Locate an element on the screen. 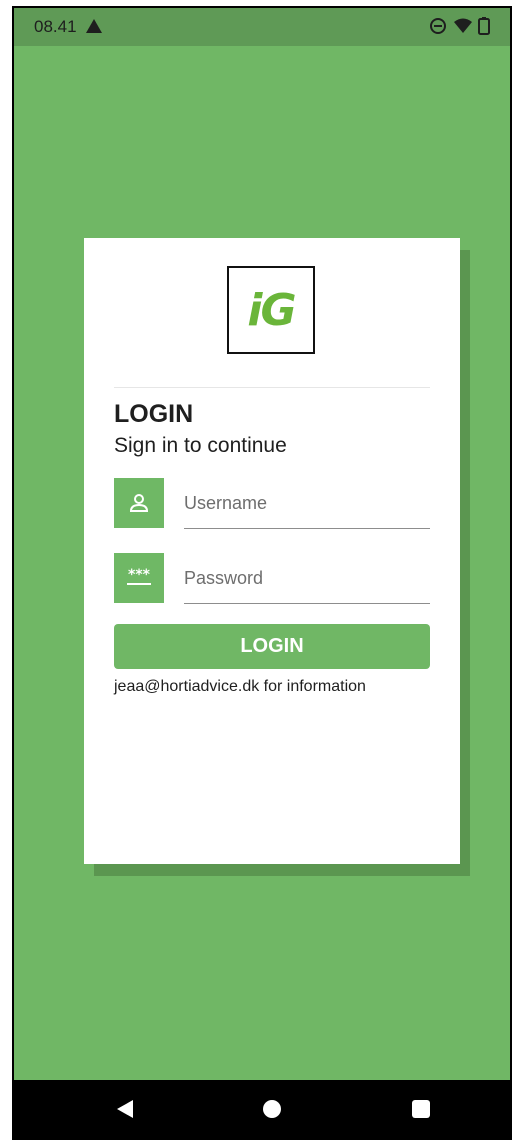  logo-text: iG is located at coordinates (271, 310).